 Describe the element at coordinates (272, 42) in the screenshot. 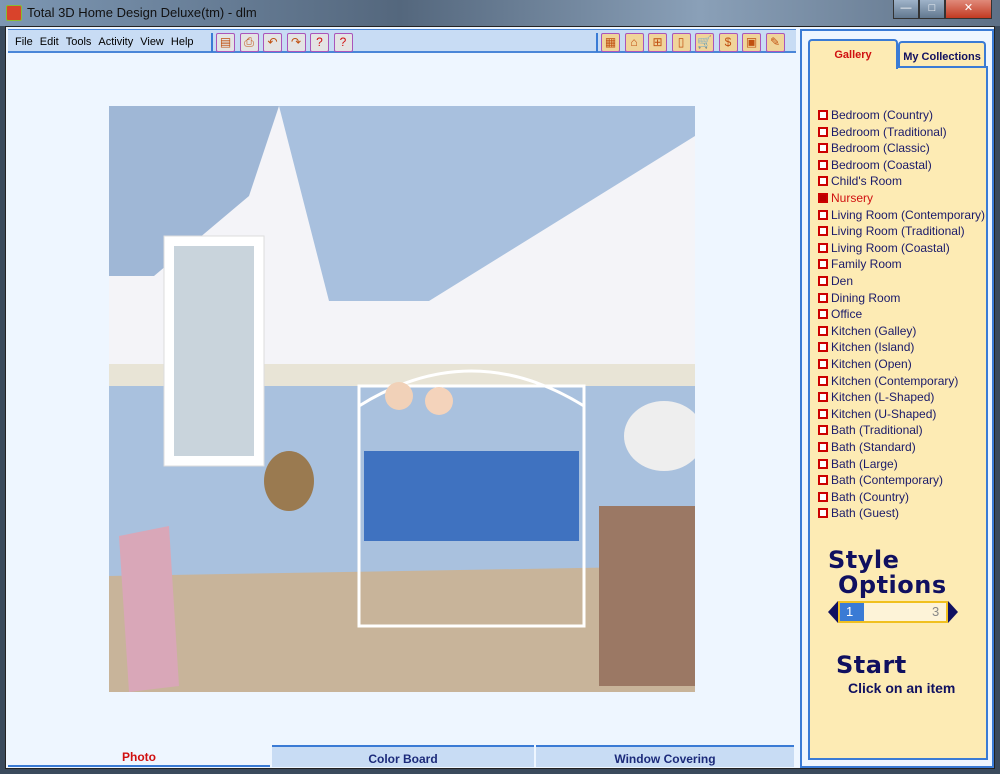

I see `undo-icon: ↶` at that location.